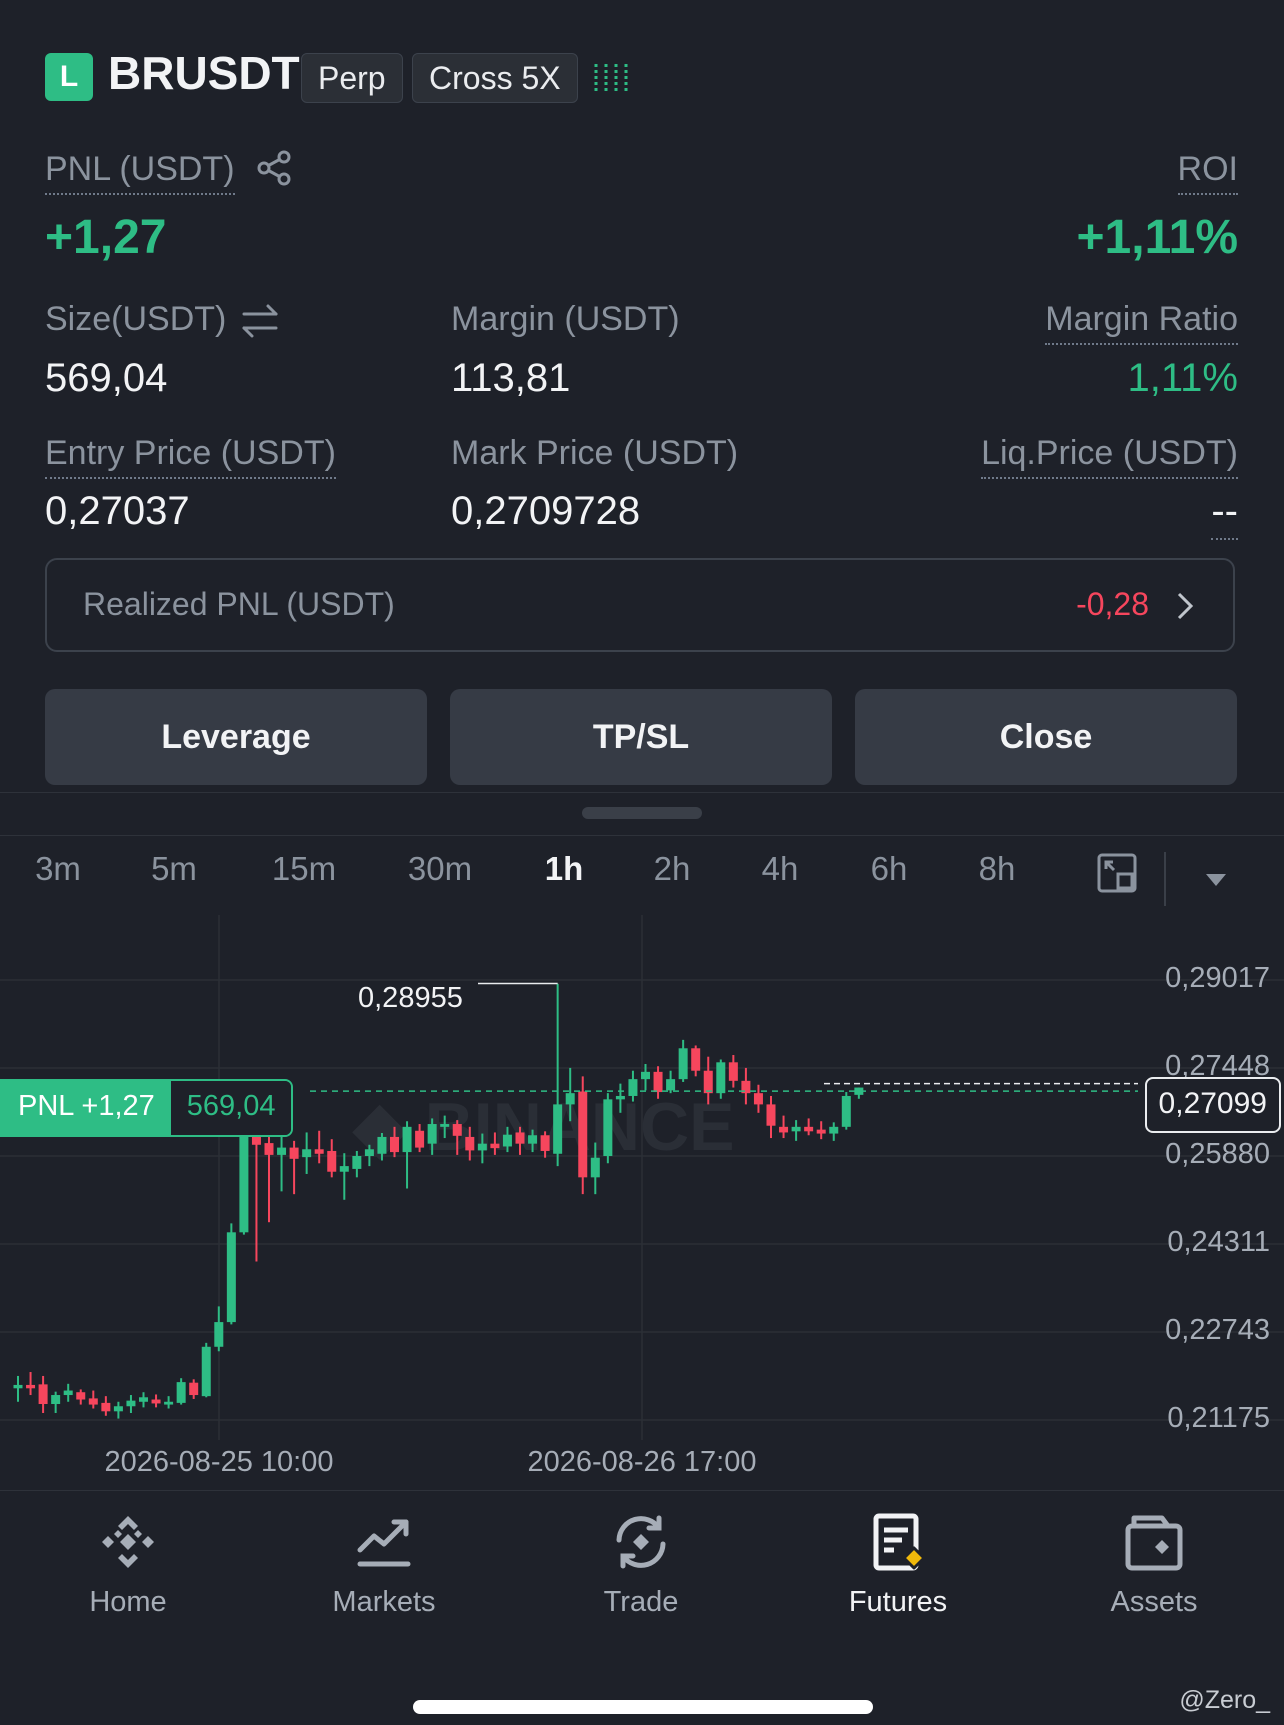 This screenshot has width=1284, height=1725. What do you see at coordinates (440, 869) in the screenshot?
I see `tab-timeframe-30m: 30m` at bounding box center [440, 869].